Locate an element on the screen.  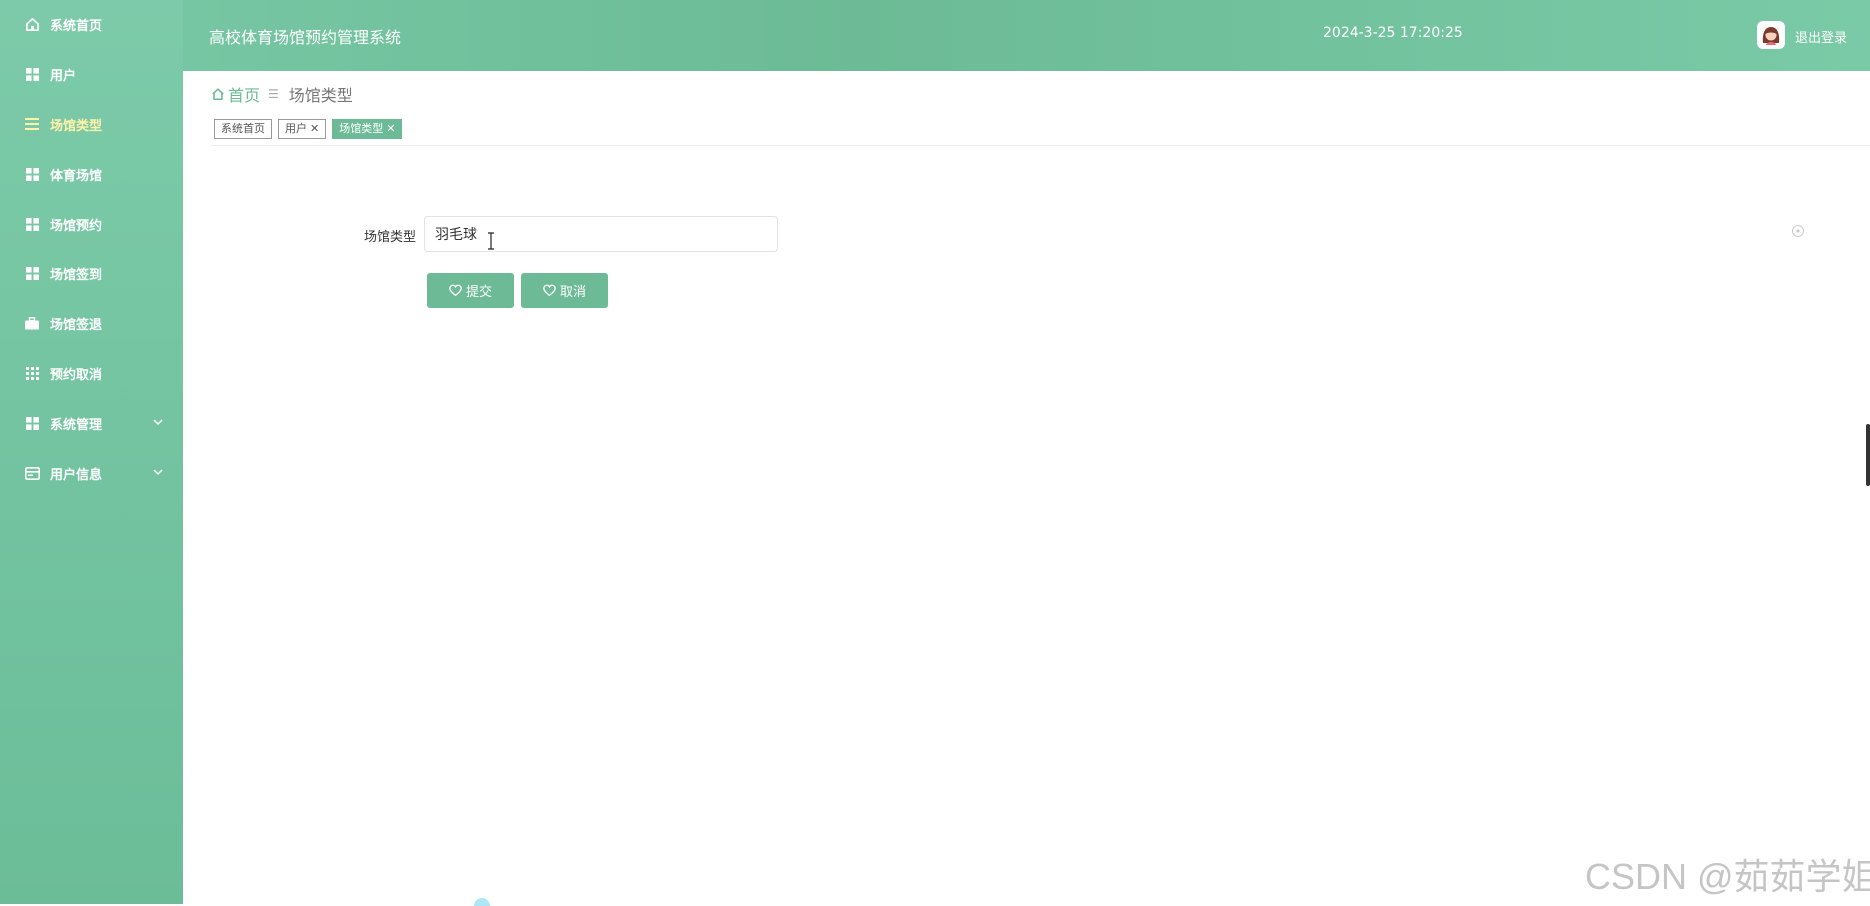
tags-divider is located at coordinates (1040, 145).